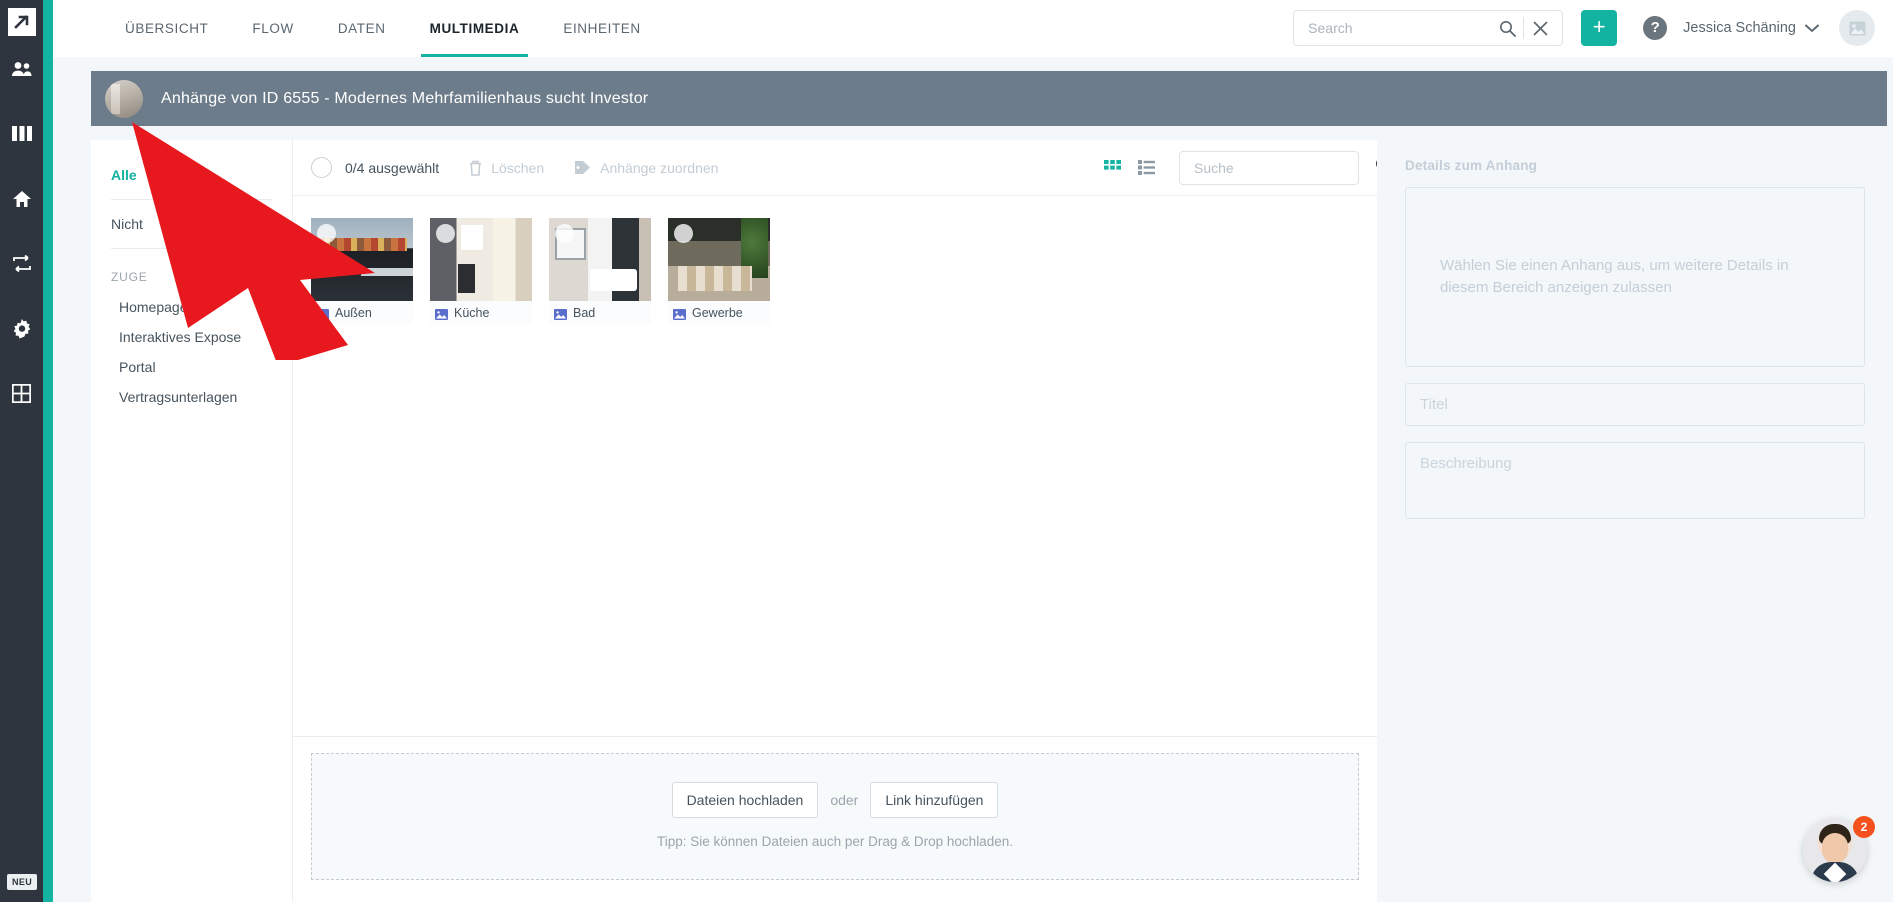 Image resolution: width=1893 pixels, height=902 pixels. Describe the element at coordinates (21, 263) in the screenshot. I see `sync-icon` at that location.